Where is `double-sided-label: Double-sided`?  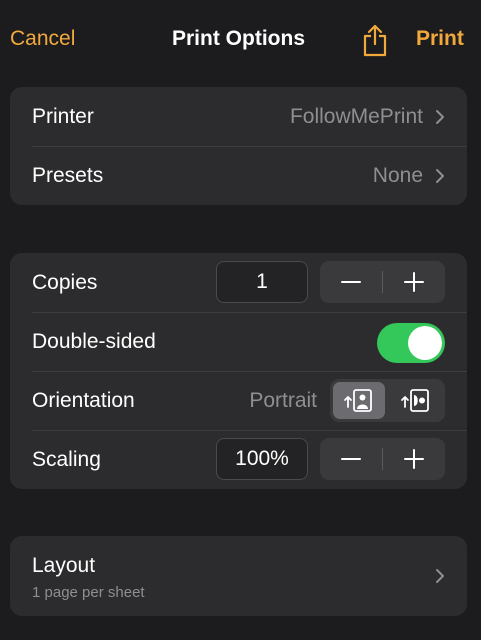
double-sided-label: Double-sided is located at coordinates (94, 341).